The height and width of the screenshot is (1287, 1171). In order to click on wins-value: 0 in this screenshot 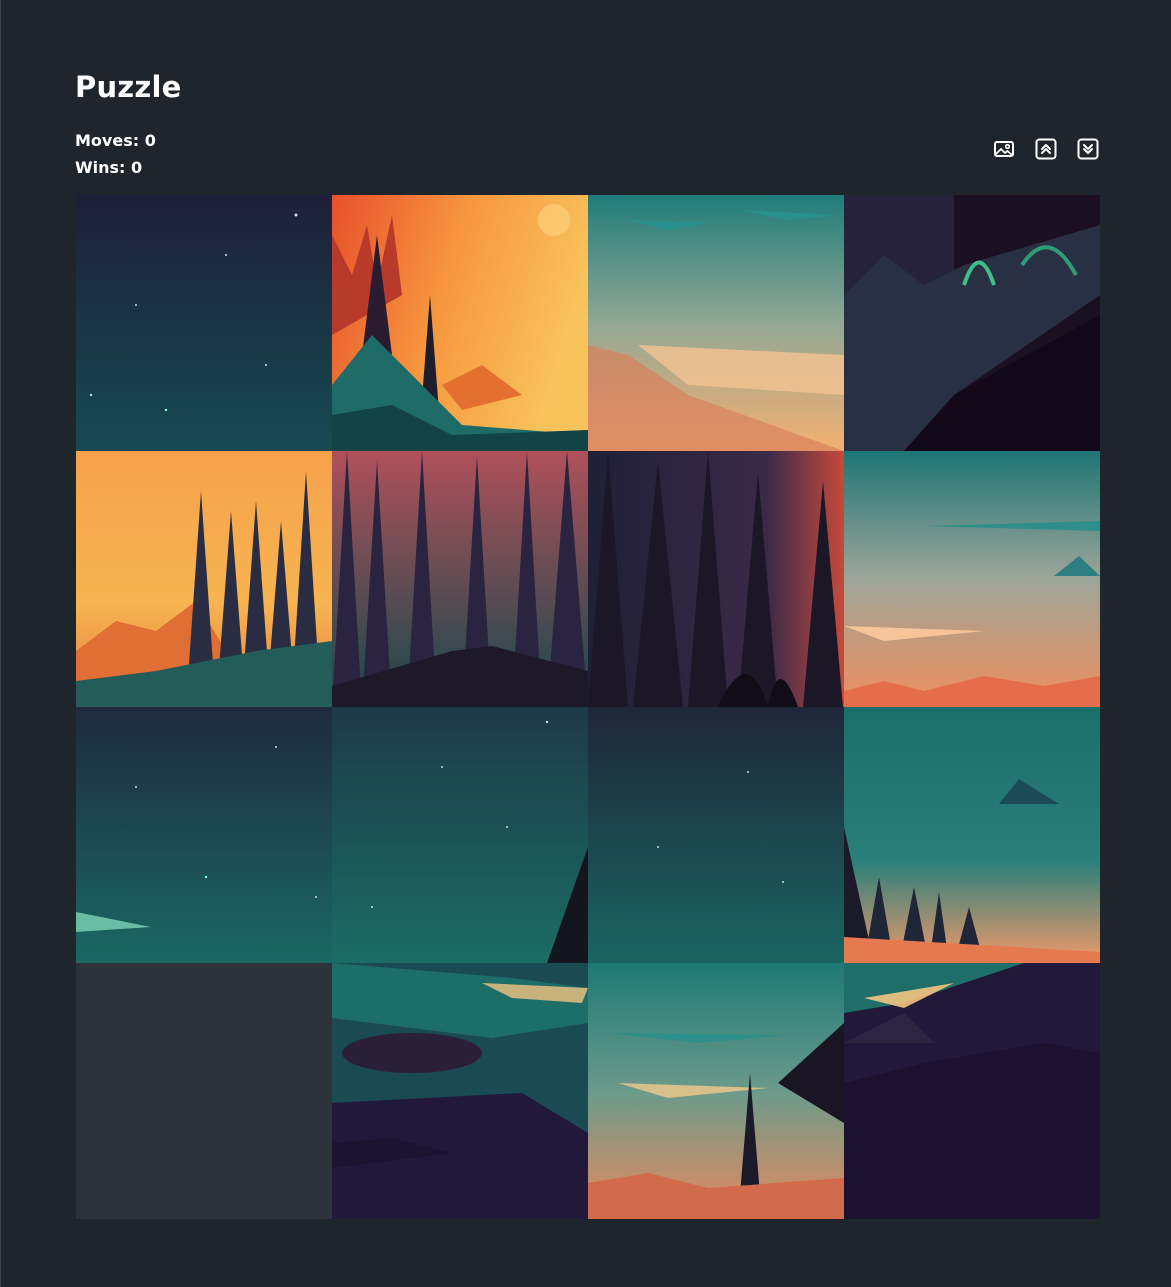, I will do `click(137, 167)`.